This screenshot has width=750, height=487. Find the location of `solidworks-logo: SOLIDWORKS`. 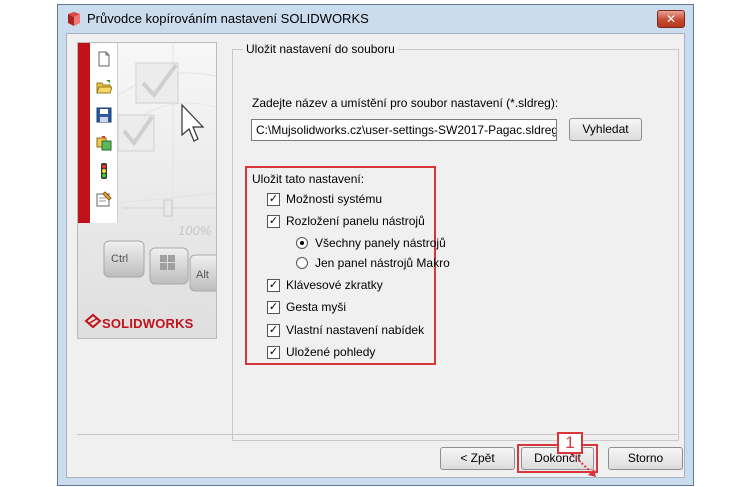

solidworks-logo: SOLIDWORKS is located at coordinates (148, 323).